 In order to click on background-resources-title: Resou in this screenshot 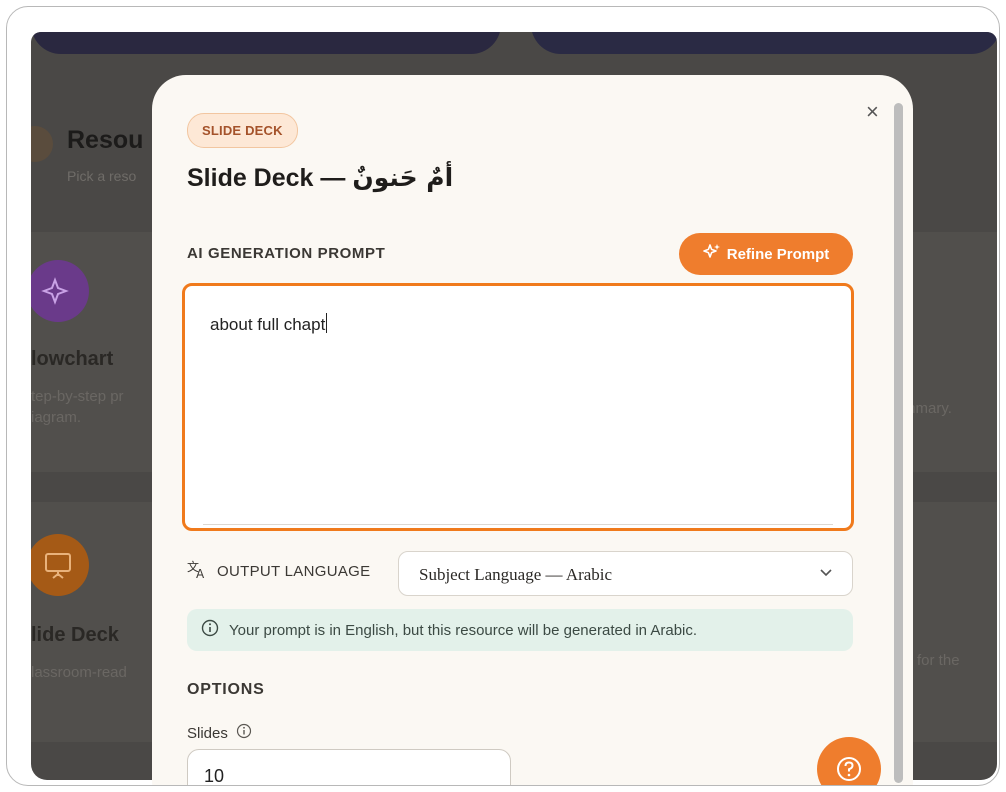, I will do `click(105, 140)`.